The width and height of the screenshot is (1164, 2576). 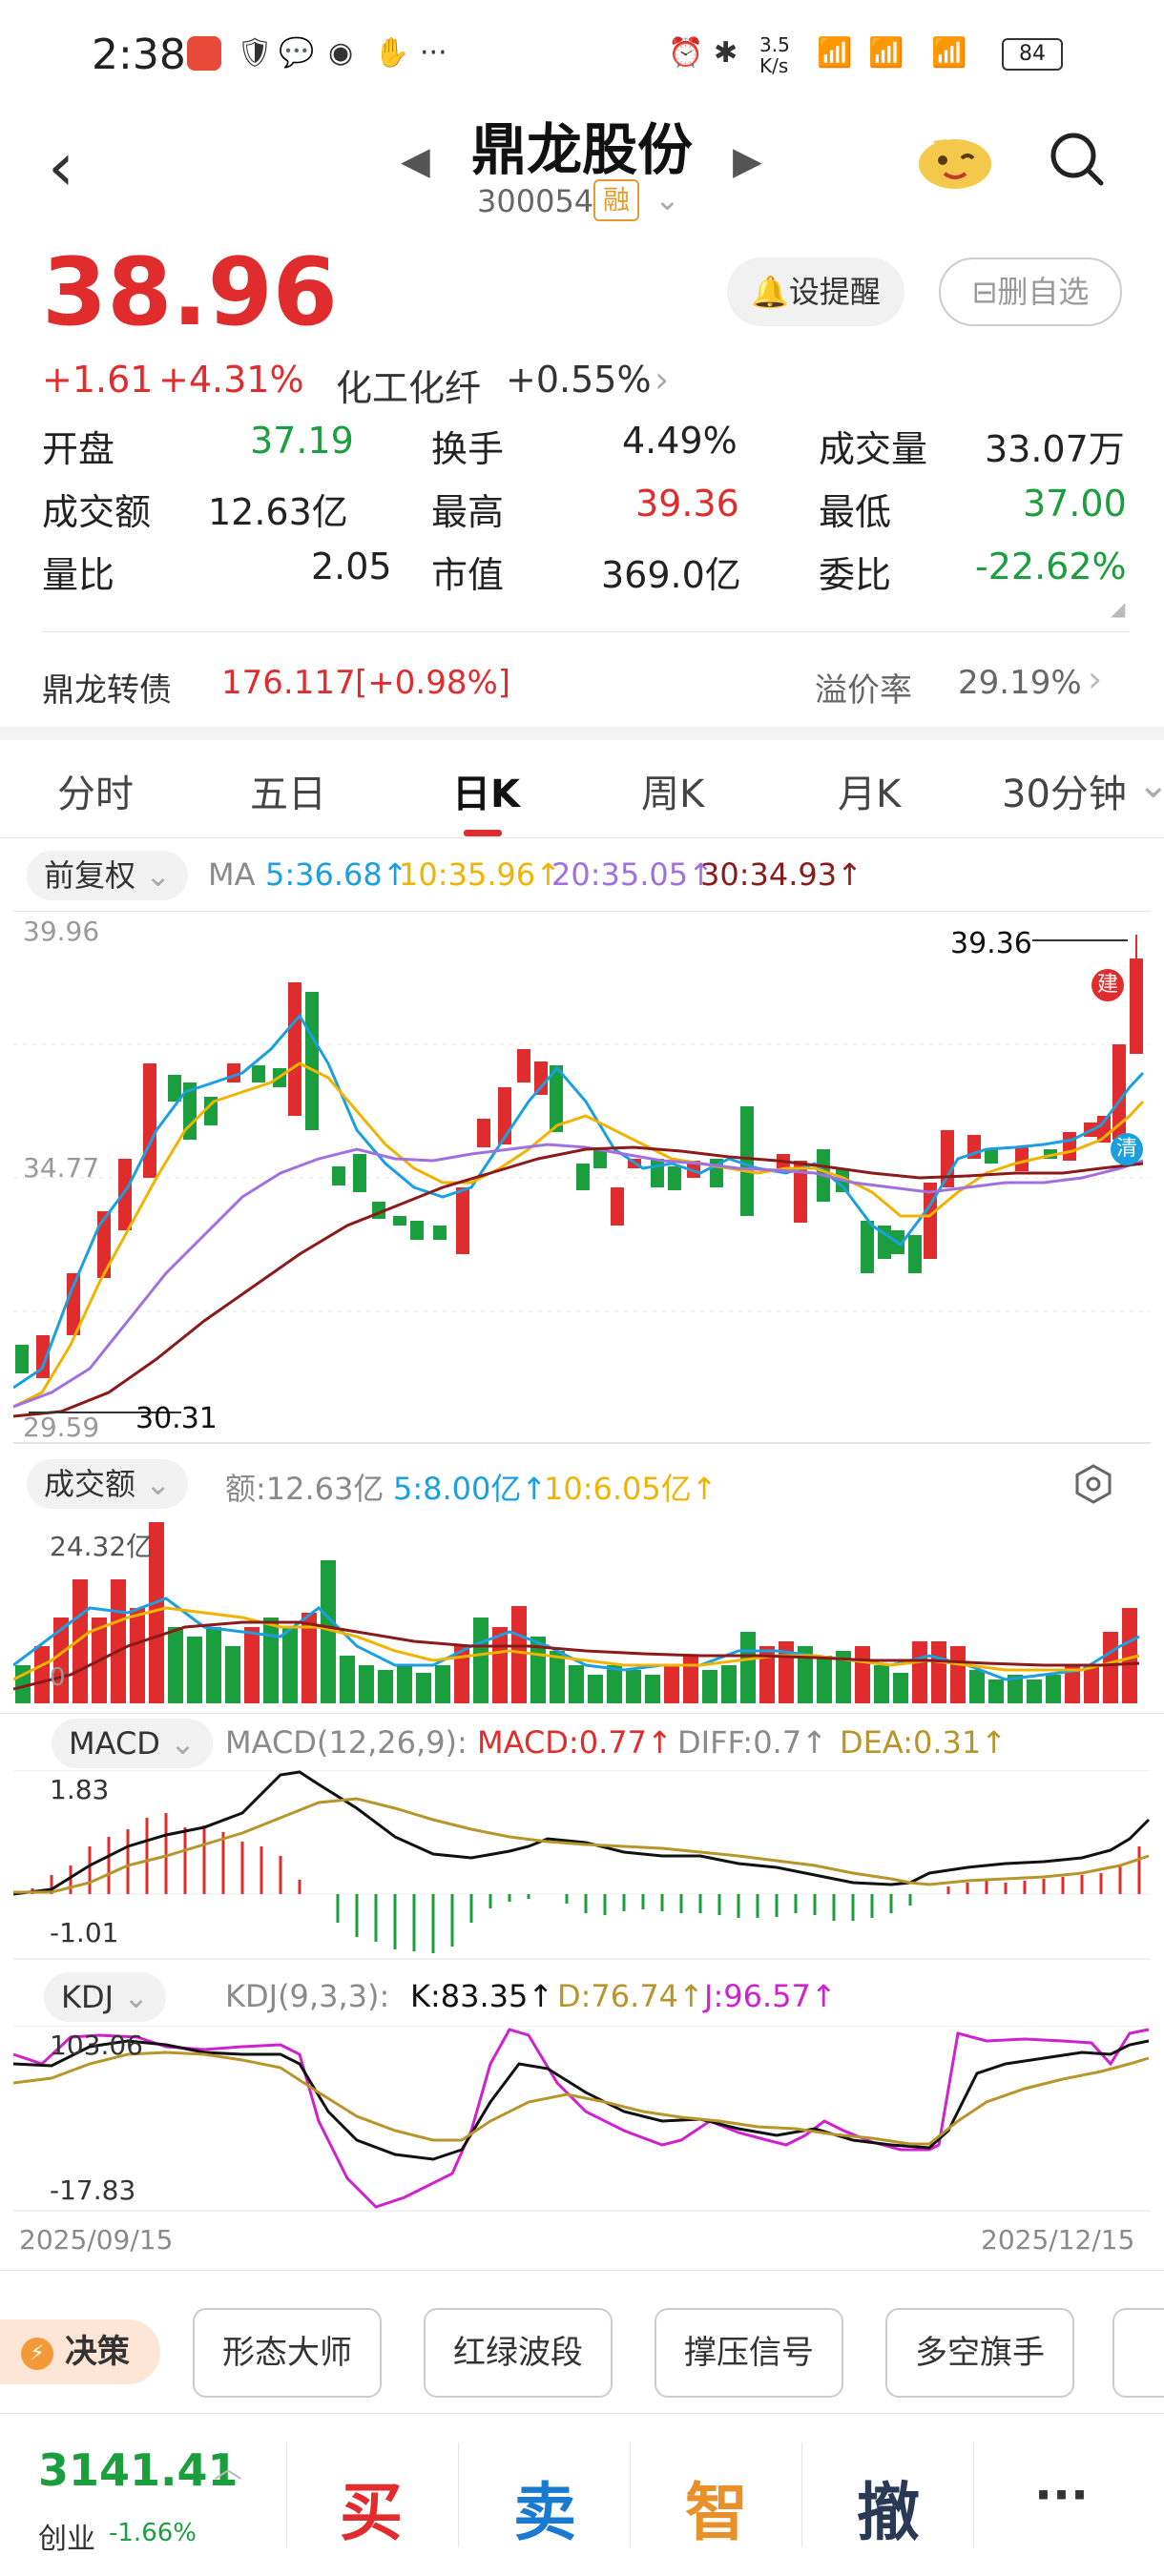 I want to click on stat-value: 12.63亿, so click(x=278, y=512).